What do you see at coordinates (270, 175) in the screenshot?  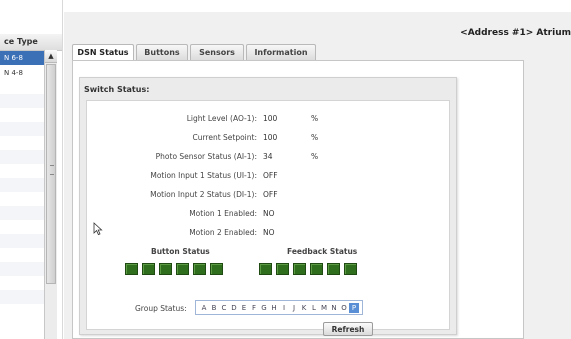 I see `motion-input-1-value: OFF` at bounding box center [270, 175].